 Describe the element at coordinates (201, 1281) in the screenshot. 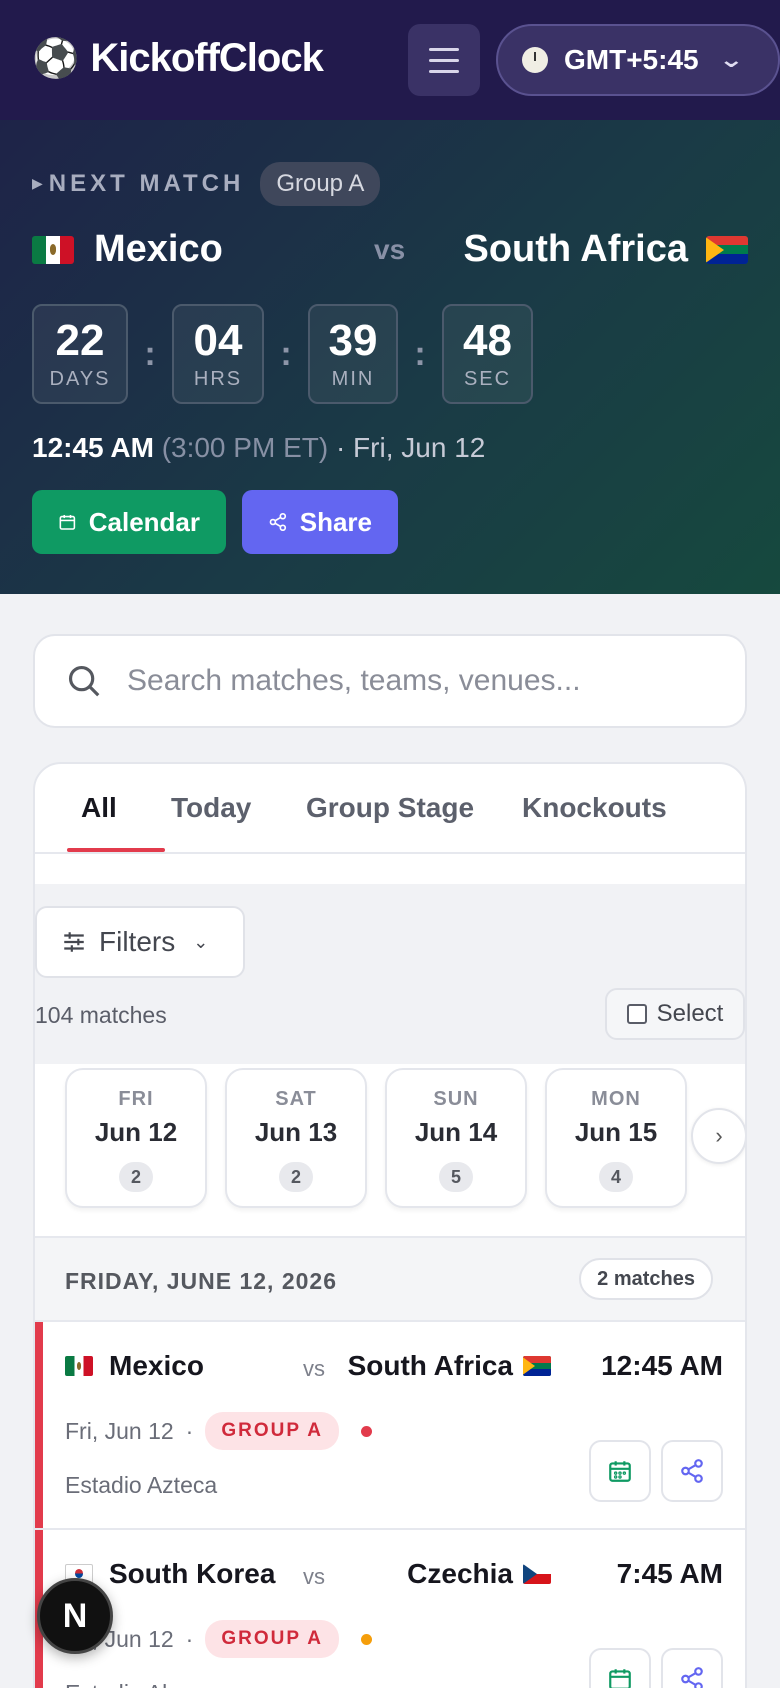

I see `day-title: FRIDAY, JUNE 12, 2026` at that location.